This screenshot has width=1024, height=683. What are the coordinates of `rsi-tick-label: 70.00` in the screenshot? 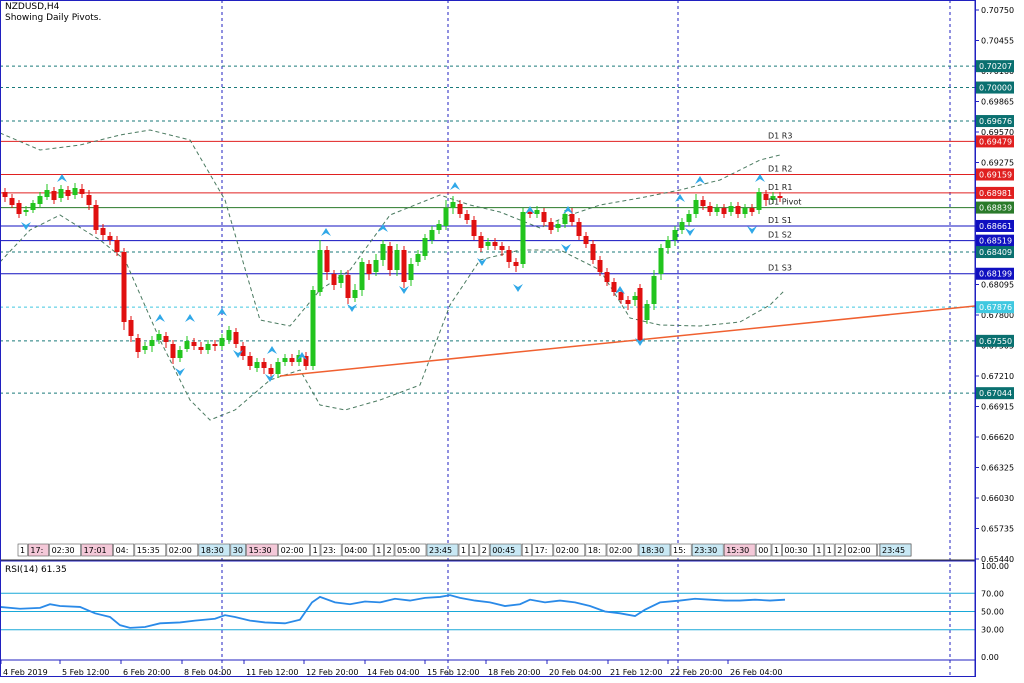 It's located at (992, 593).